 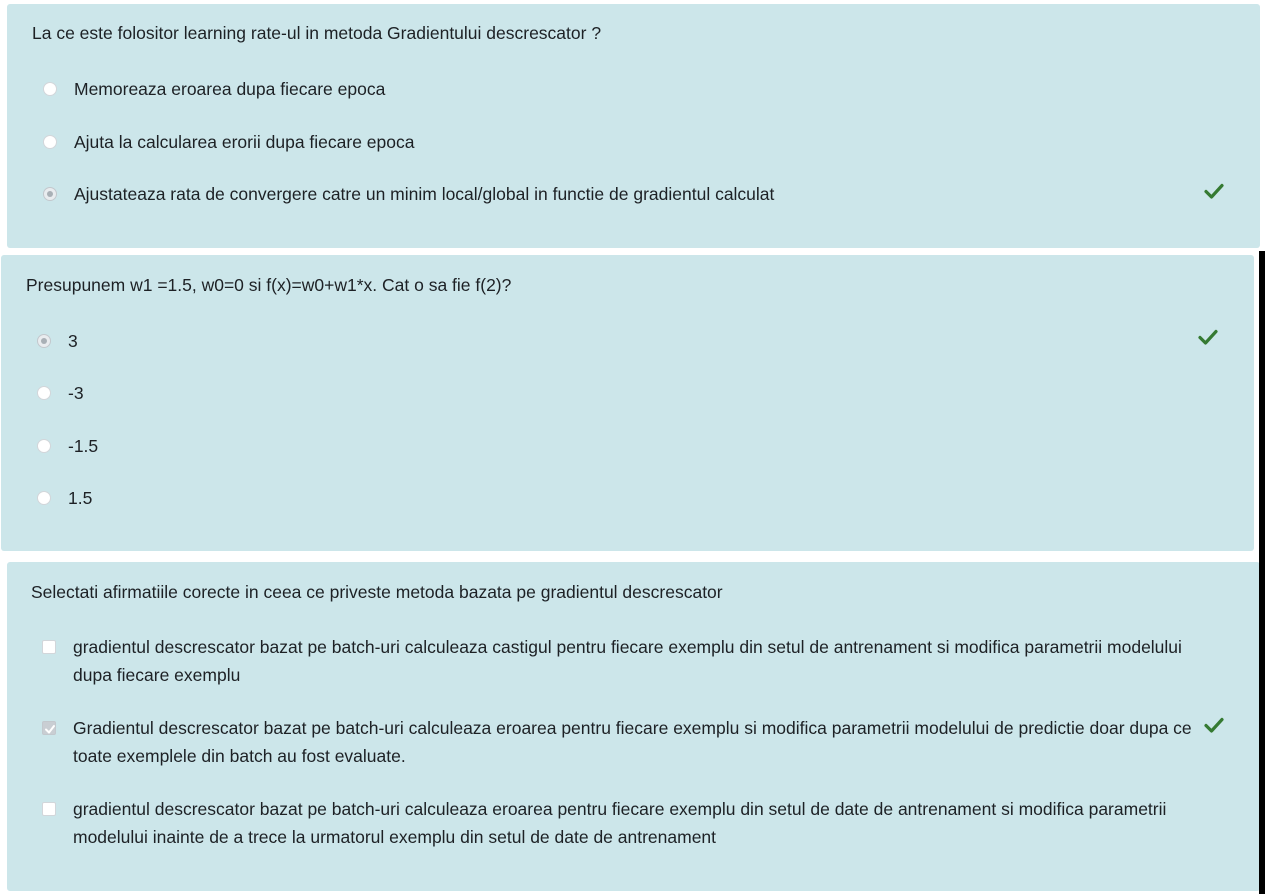 I want to click on answer-label: 3, so click(x=73, y=341).